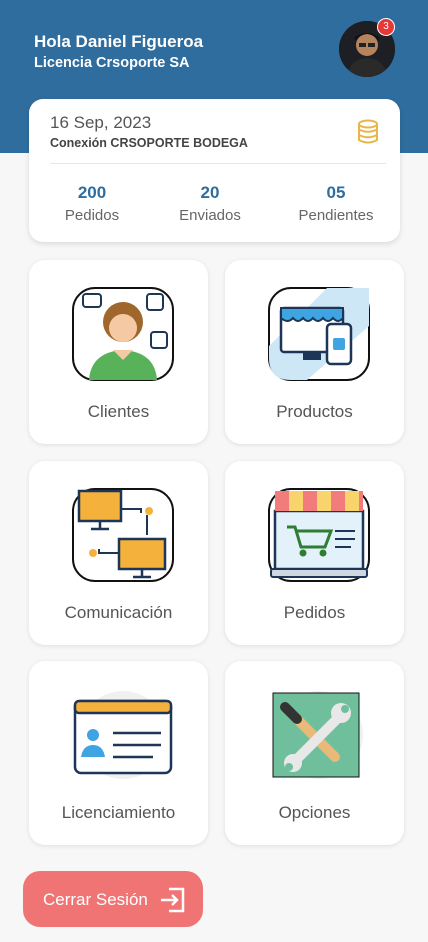  Describe the element at coordinates (118, 612) in the screenshot. I see `menu-label: Comunicación` at that location.